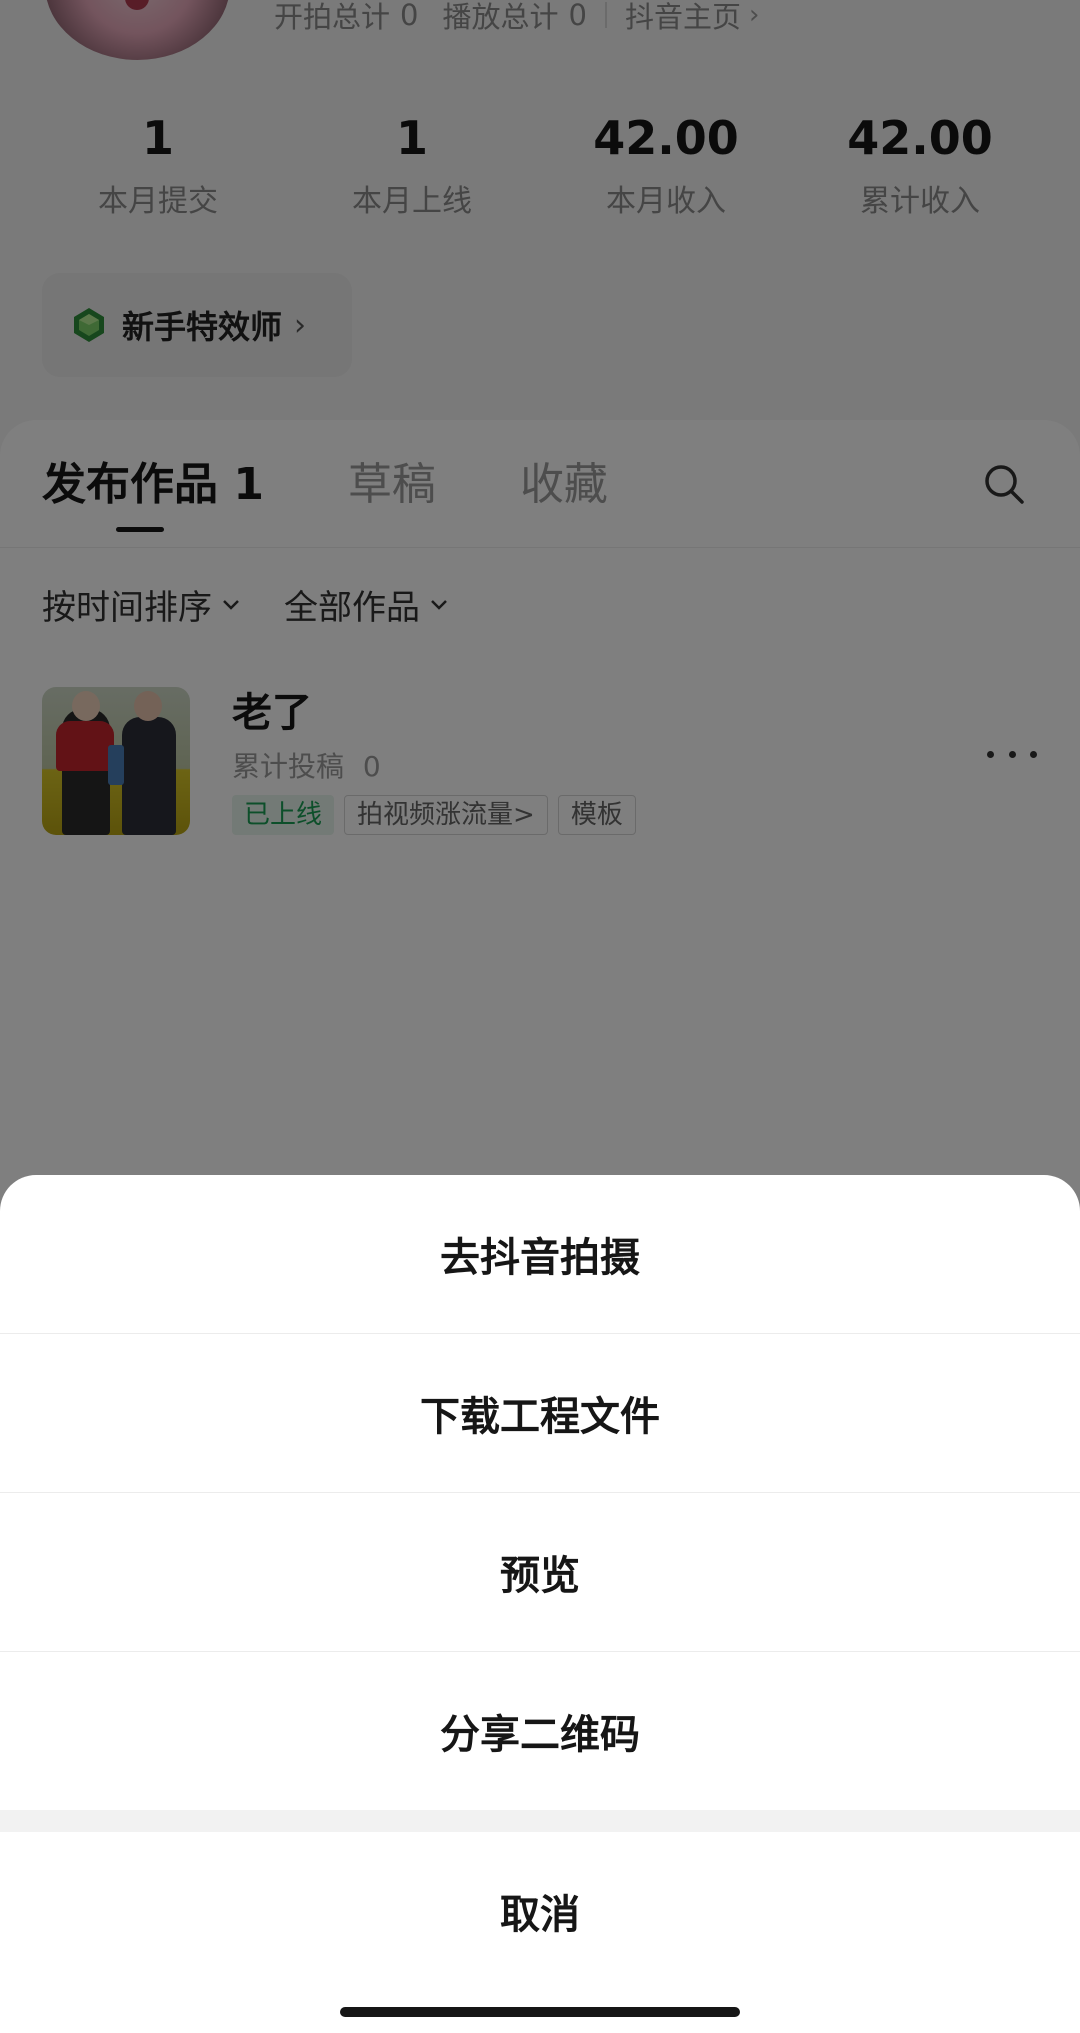  What do you see at coordinates (540, 1572) in the screenshot?
I see `action-preview: 预览` at bounding box center [540, 1572].